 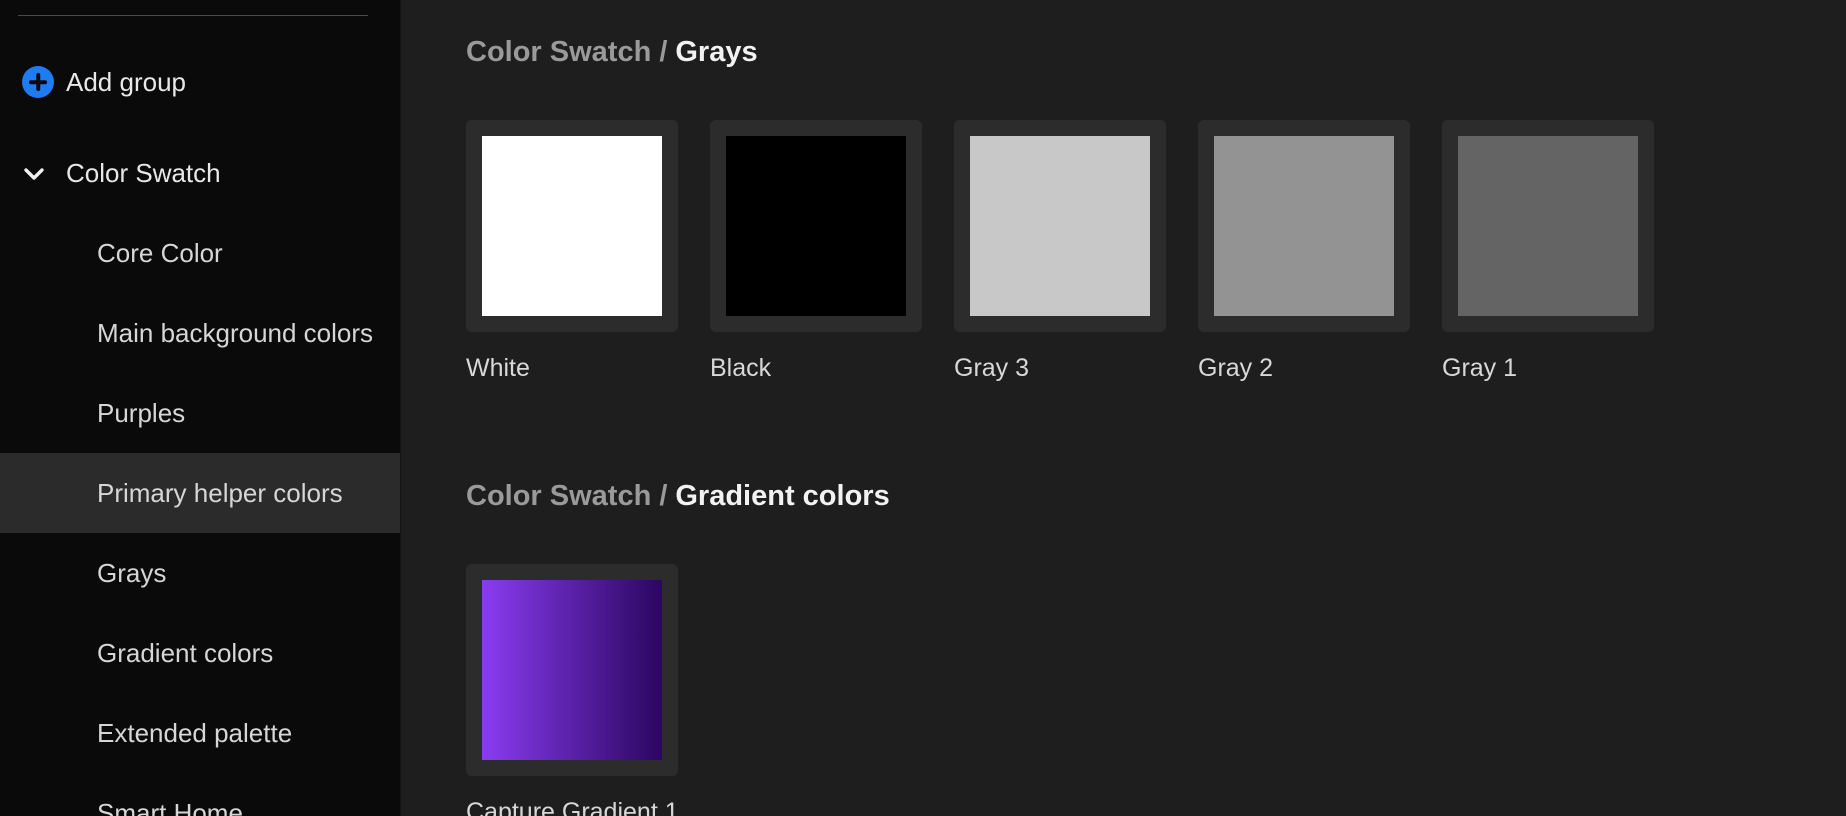 I want to click on sidebar-item-label: Main background colors, so click(x=235, y=332).